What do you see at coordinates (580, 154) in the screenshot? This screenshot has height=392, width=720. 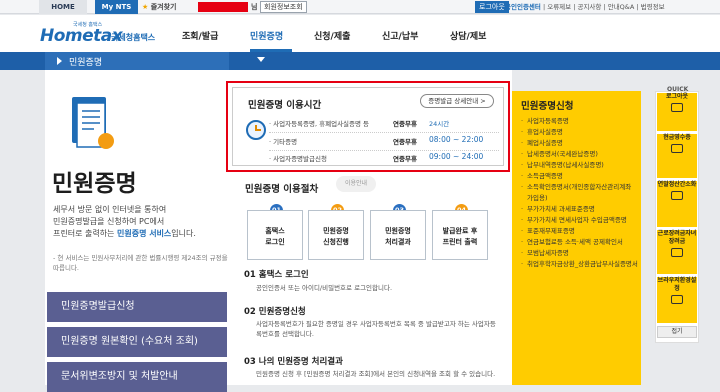 I see `certificate-link: 납세증명서(국세완납증명)` at bounding box center [580, 154].